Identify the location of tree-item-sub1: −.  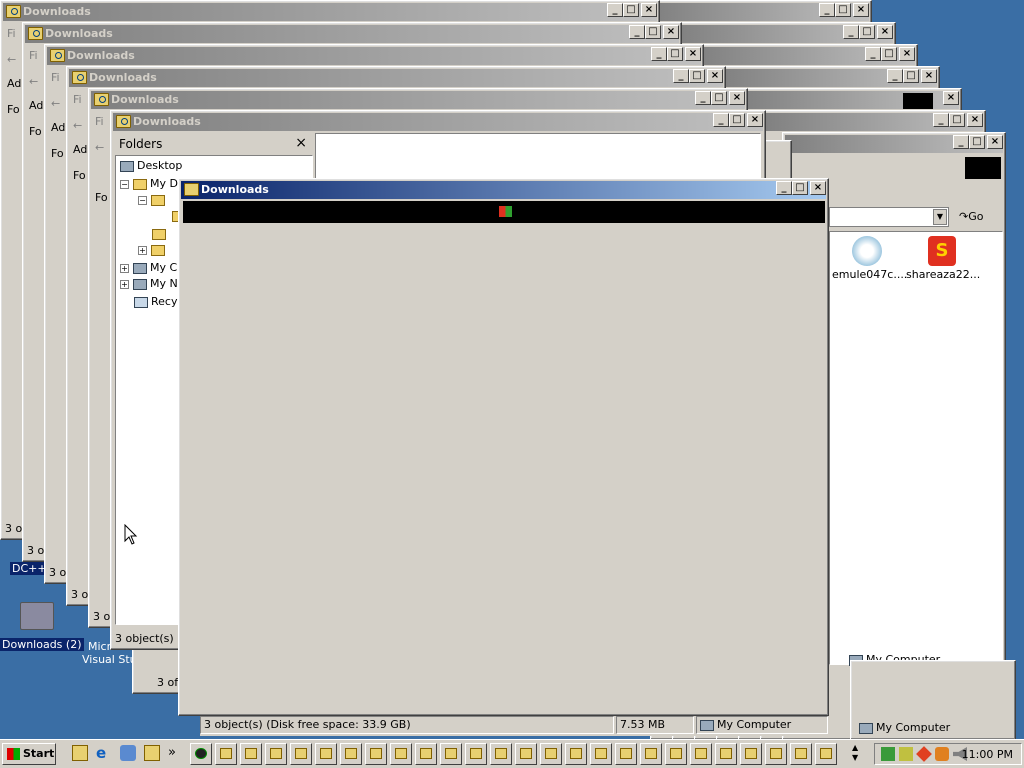
(153, 200).